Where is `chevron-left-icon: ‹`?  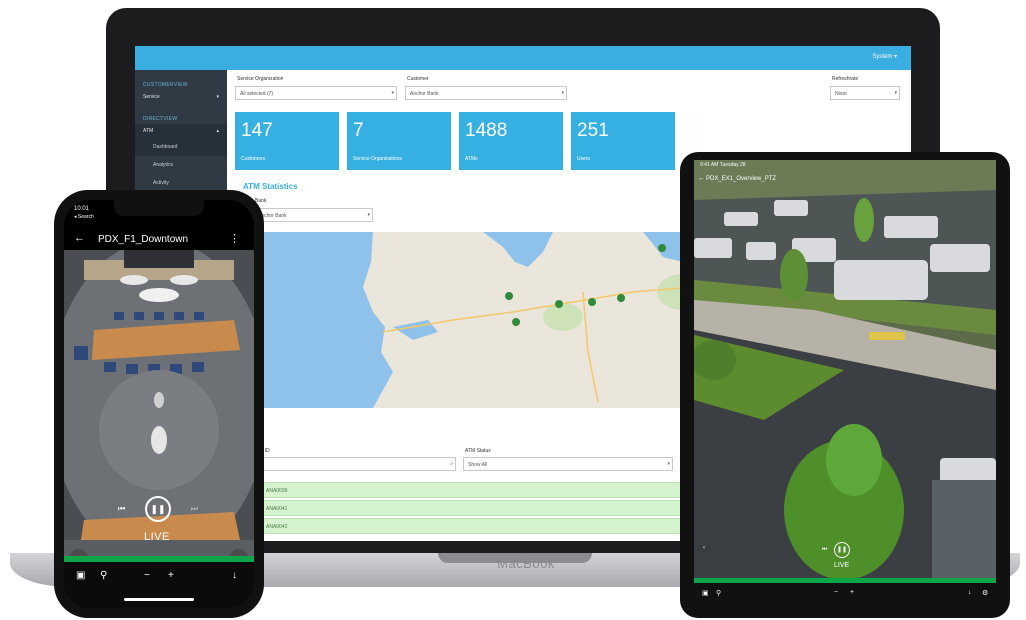 chevron-left-icon: ‹ is located at coordinates (704, 548).